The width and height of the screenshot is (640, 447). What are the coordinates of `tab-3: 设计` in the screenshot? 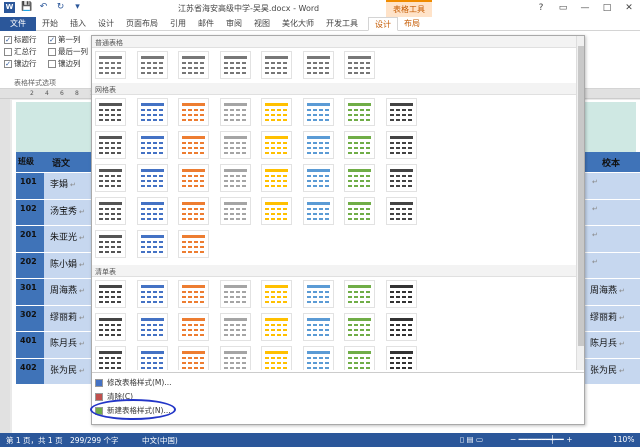 It's located at (106, 24).